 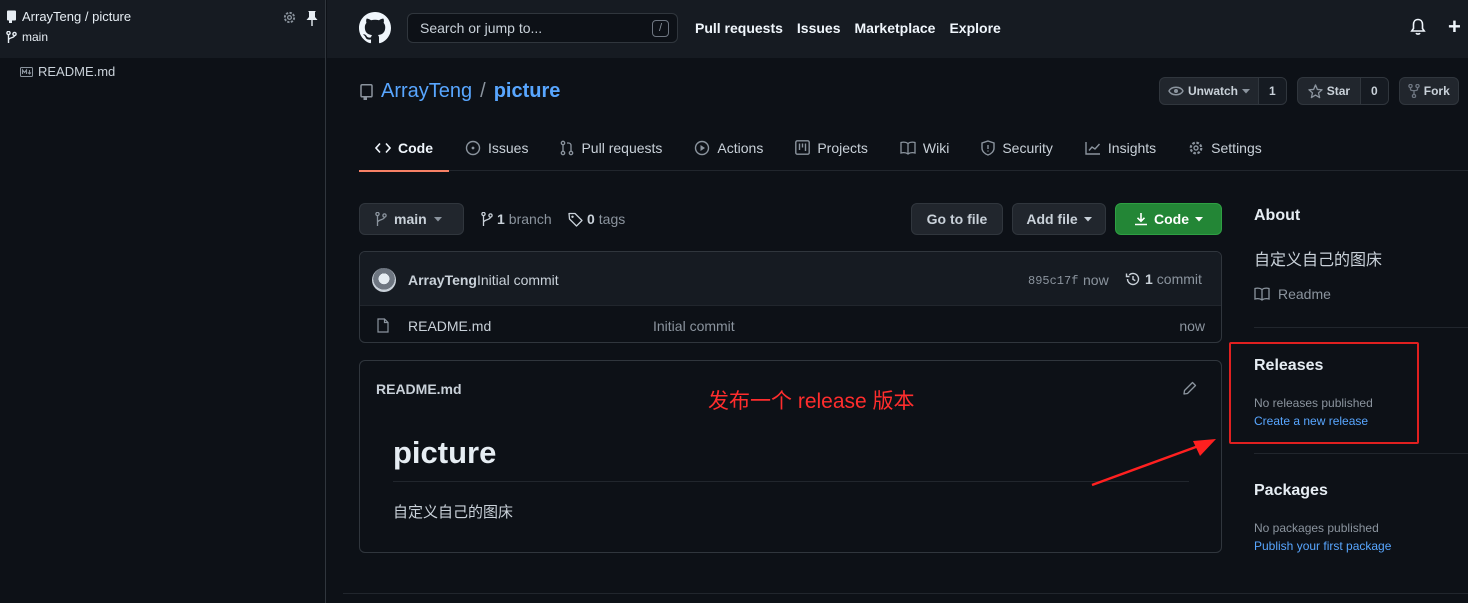 I want to click on tab-insights: Insights, so click(x=1120, y=147).